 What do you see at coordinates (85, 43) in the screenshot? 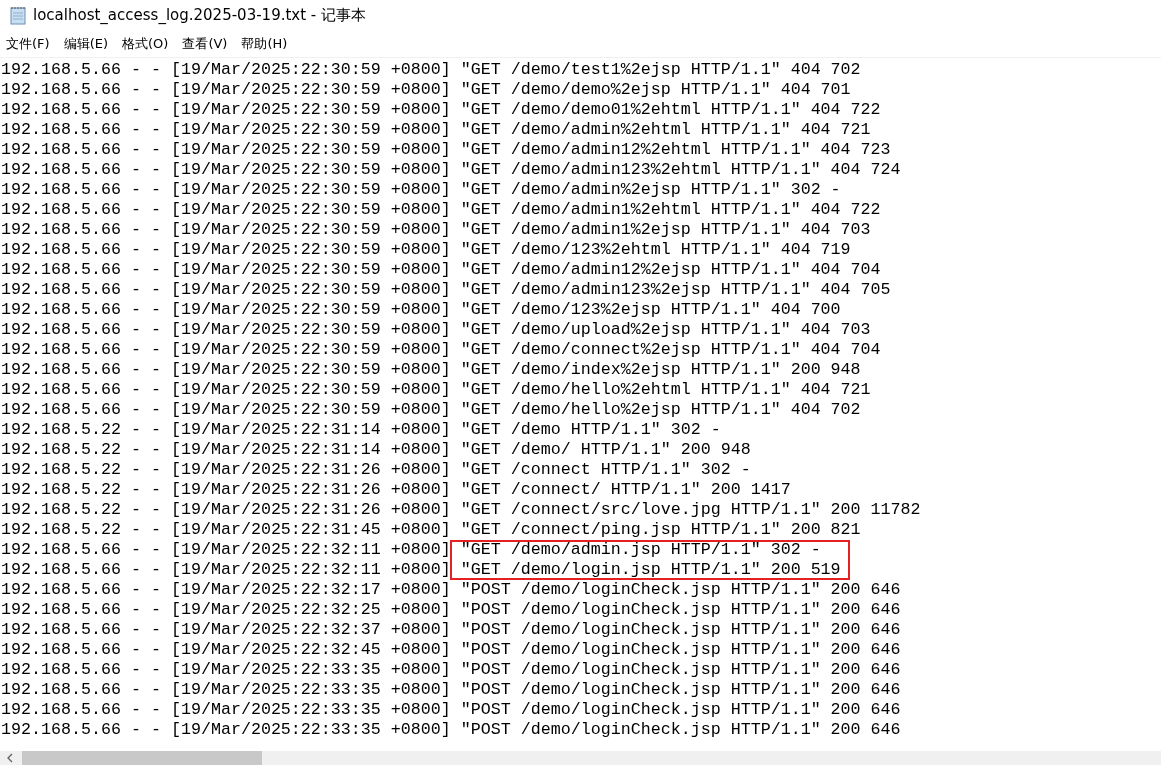
I see `menu-item: 编辑(E)` at bounding box center [85, 43].